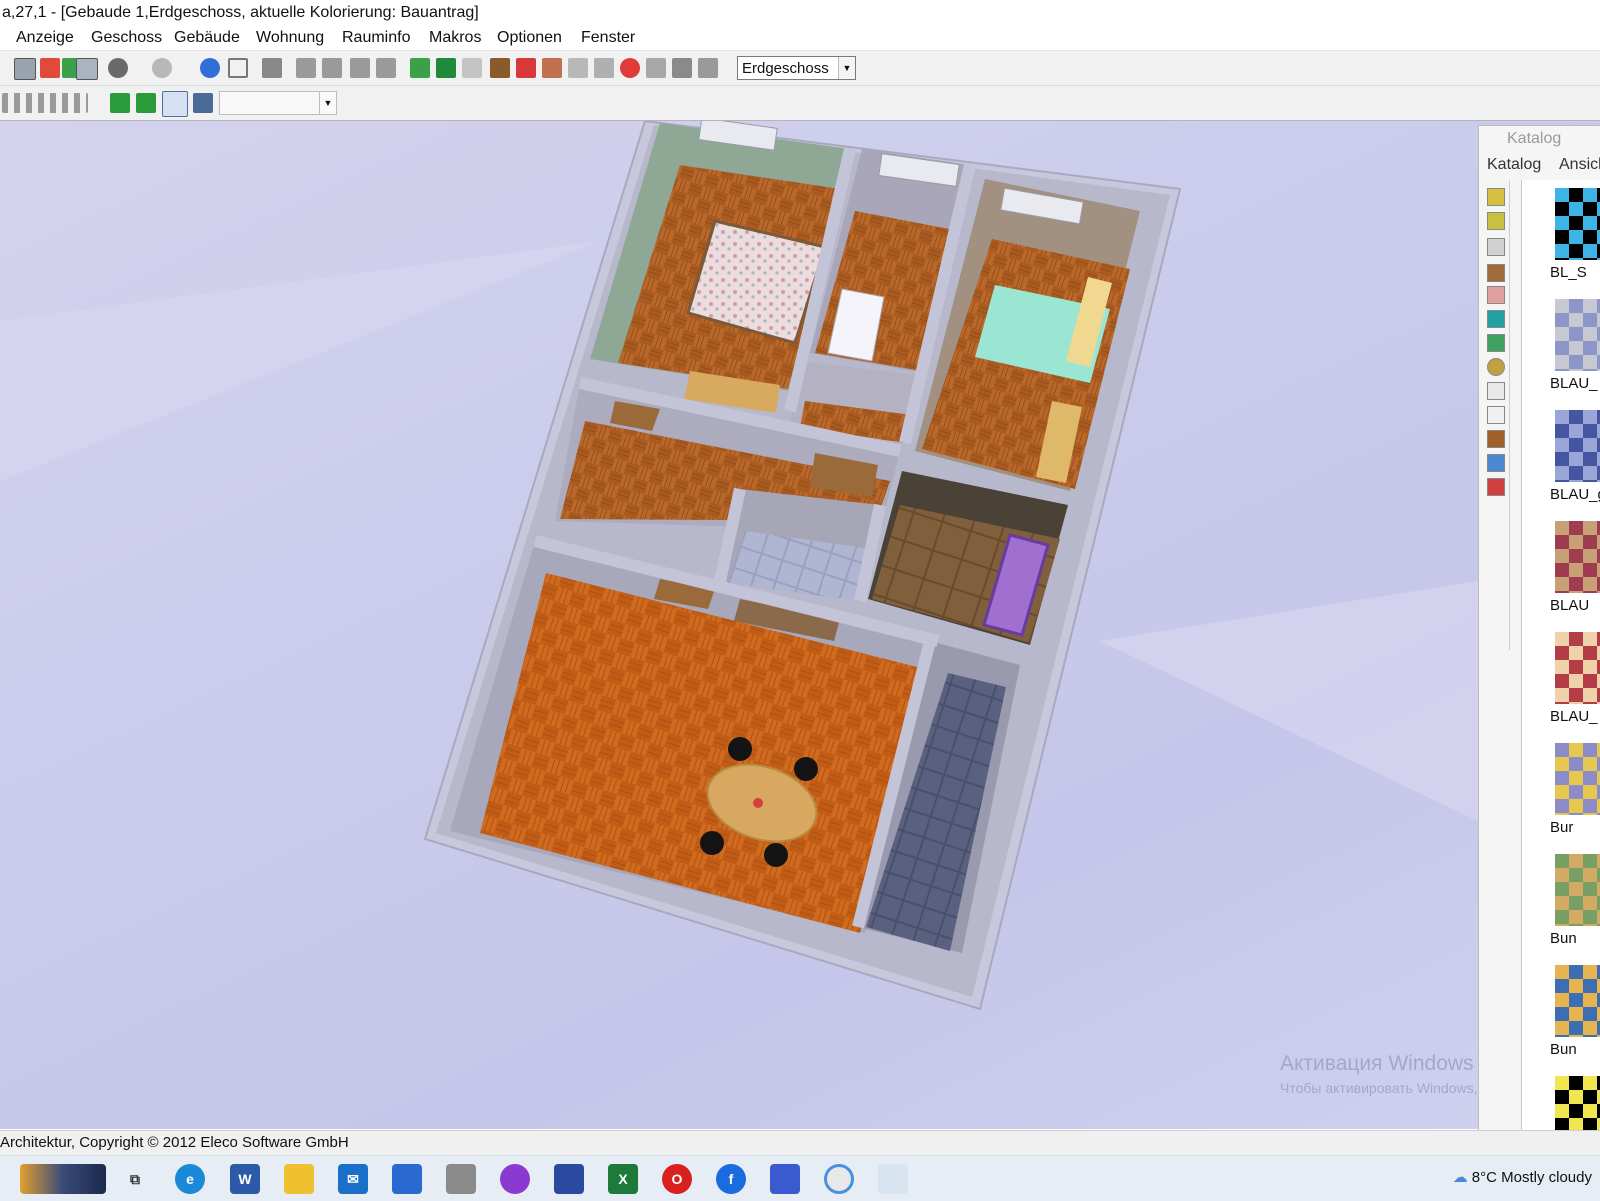 The image size is (1600, 1201). Describe the element at coordinates (1522, 1177) in the screenshot. I see `weather-widget: ☁ 8°C Mostly cloudy` at that location.